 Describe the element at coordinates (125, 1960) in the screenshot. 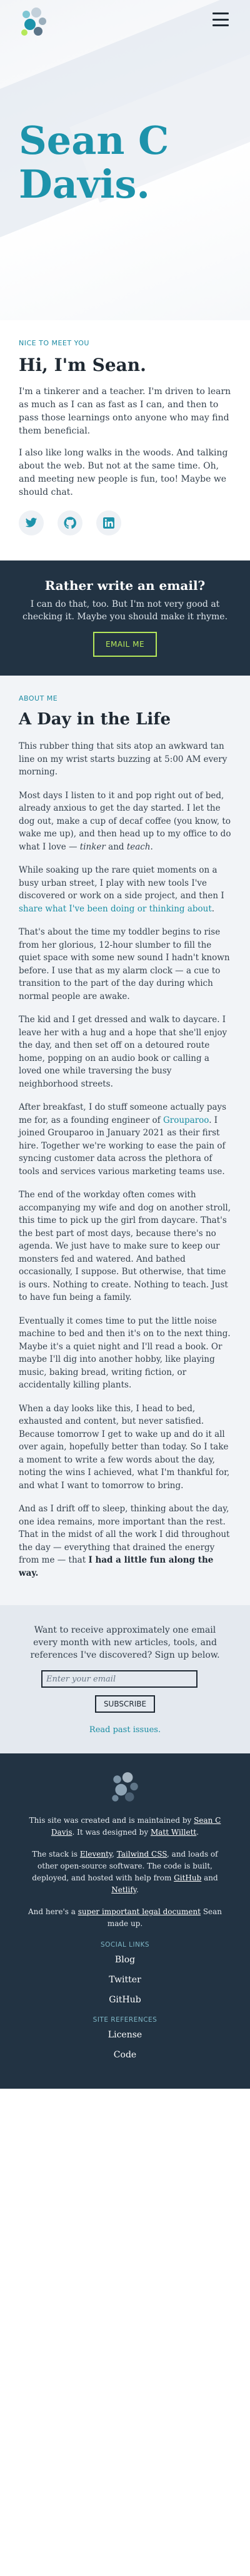

I see `footer-link-blog: Blog` at that location.